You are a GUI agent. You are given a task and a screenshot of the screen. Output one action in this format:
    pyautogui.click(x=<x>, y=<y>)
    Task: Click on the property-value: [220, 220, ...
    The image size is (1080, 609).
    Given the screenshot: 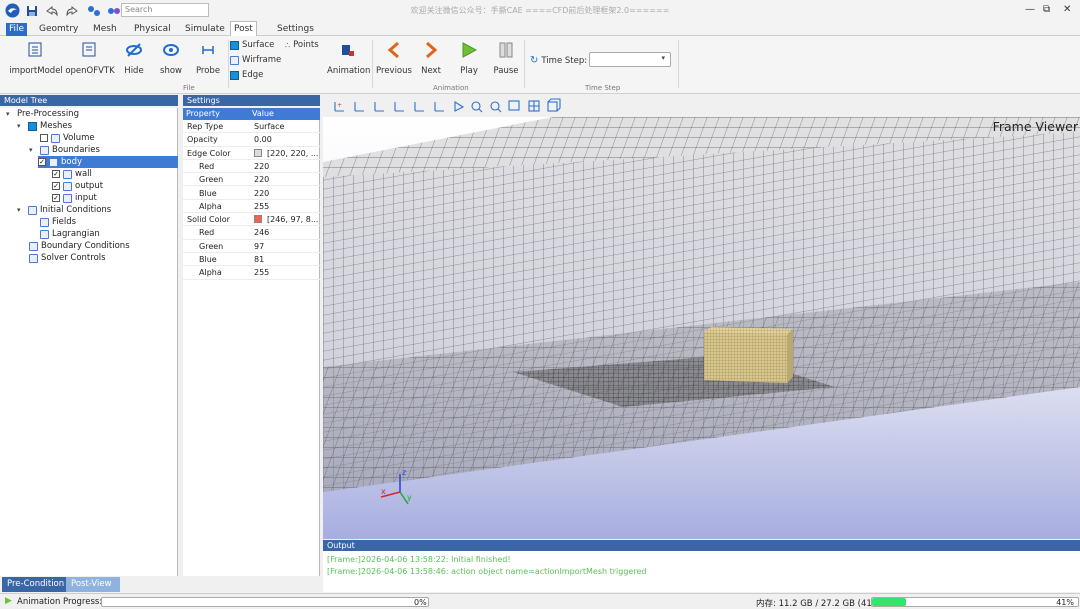 What is the action you would take?
    pyautogui.click(x=292, y=153)
    